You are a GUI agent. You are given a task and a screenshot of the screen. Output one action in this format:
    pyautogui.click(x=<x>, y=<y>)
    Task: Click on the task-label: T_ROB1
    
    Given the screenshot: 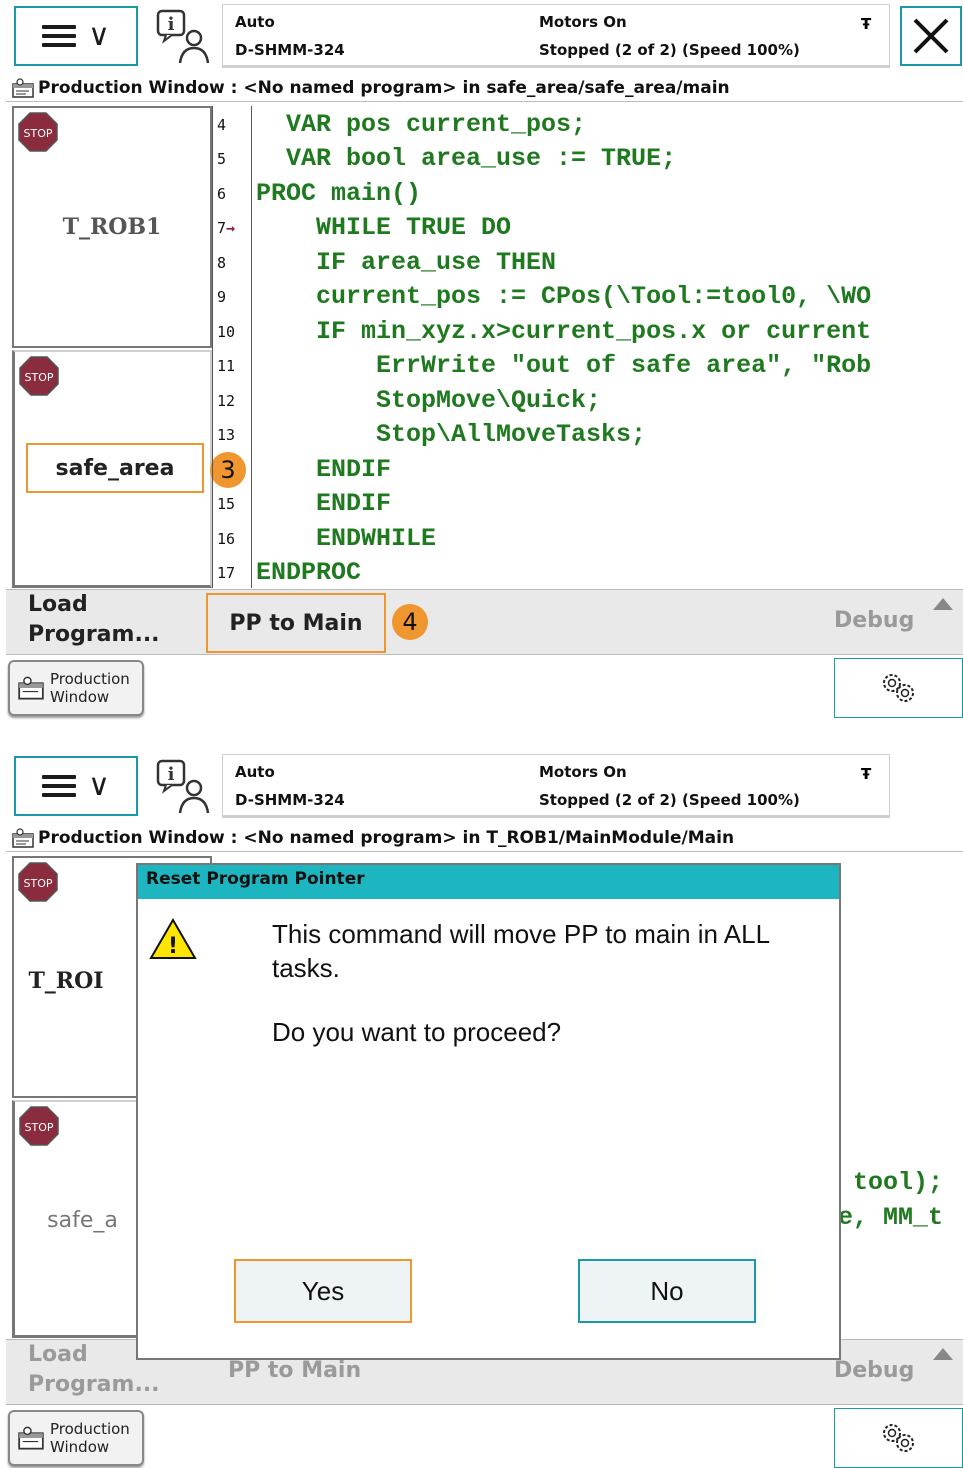 What is the action you would take?
    pyautogui.click(x=112, y=227)
    